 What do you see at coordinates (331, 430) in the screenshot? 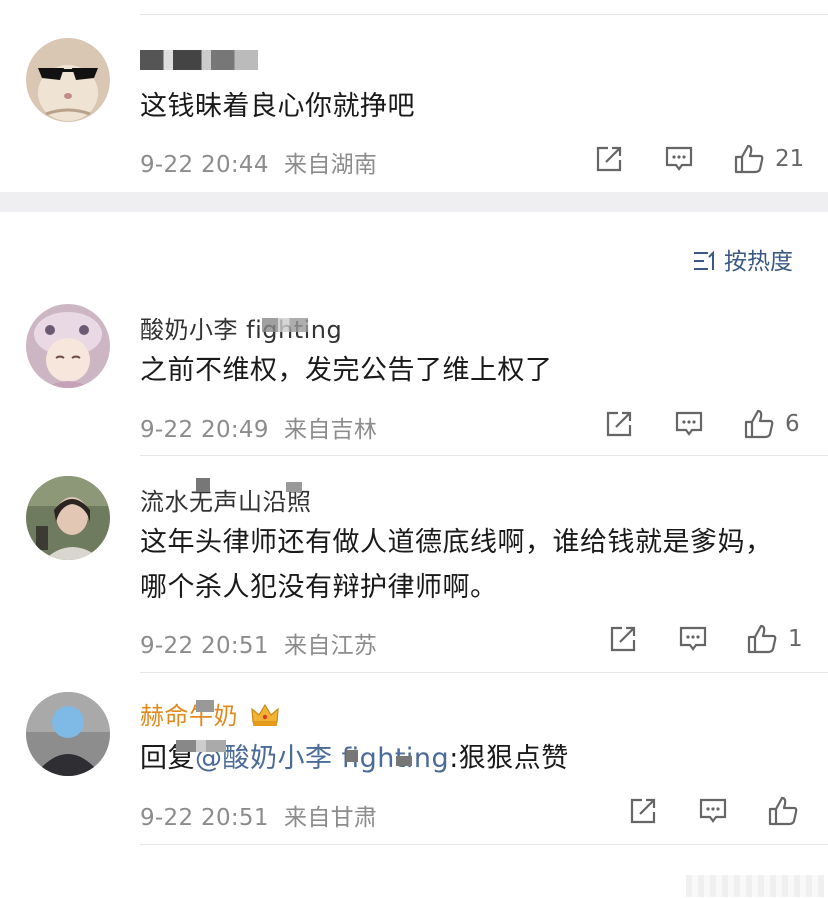
I see `comment-location: 来自吉林` at bounding box center [331, 430].